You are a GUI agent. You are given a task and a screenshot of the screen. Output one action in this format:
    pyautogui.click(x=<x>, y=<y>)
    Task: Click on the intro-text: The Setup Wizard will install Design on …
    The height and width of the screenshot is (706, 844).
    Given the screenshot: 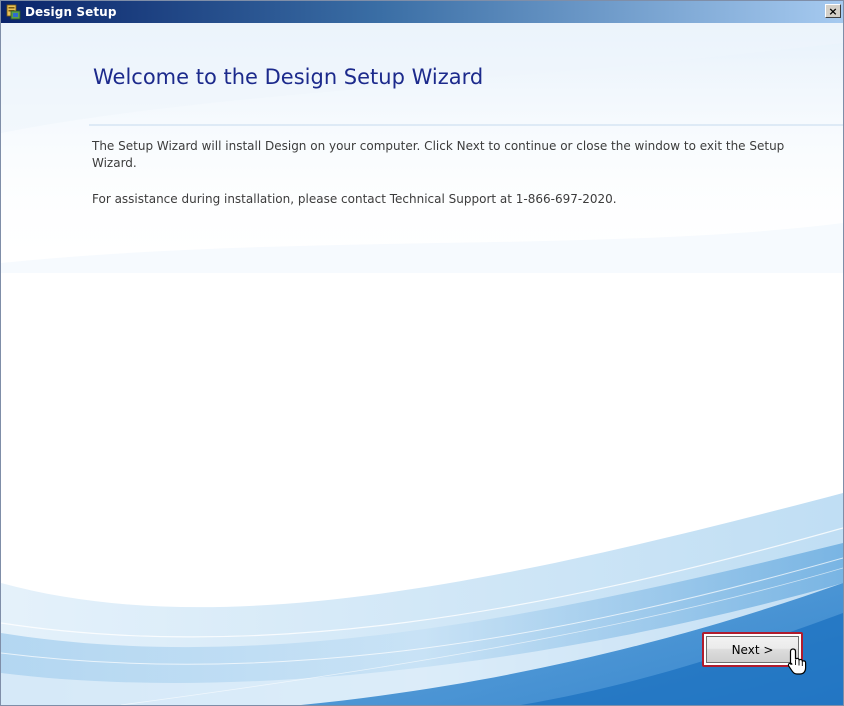 What is the action you would take?
    pyautogui.click(x=438, y=154)
    